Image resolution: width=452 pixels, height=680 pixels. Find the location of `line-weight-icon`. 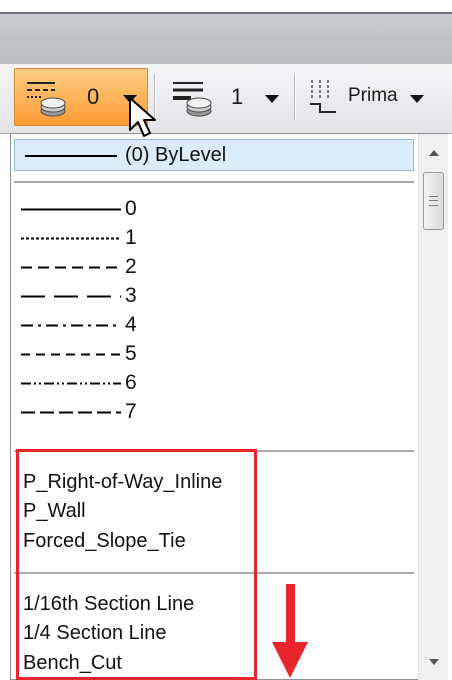

line-weight-icon is located at coordinates (192, 99).